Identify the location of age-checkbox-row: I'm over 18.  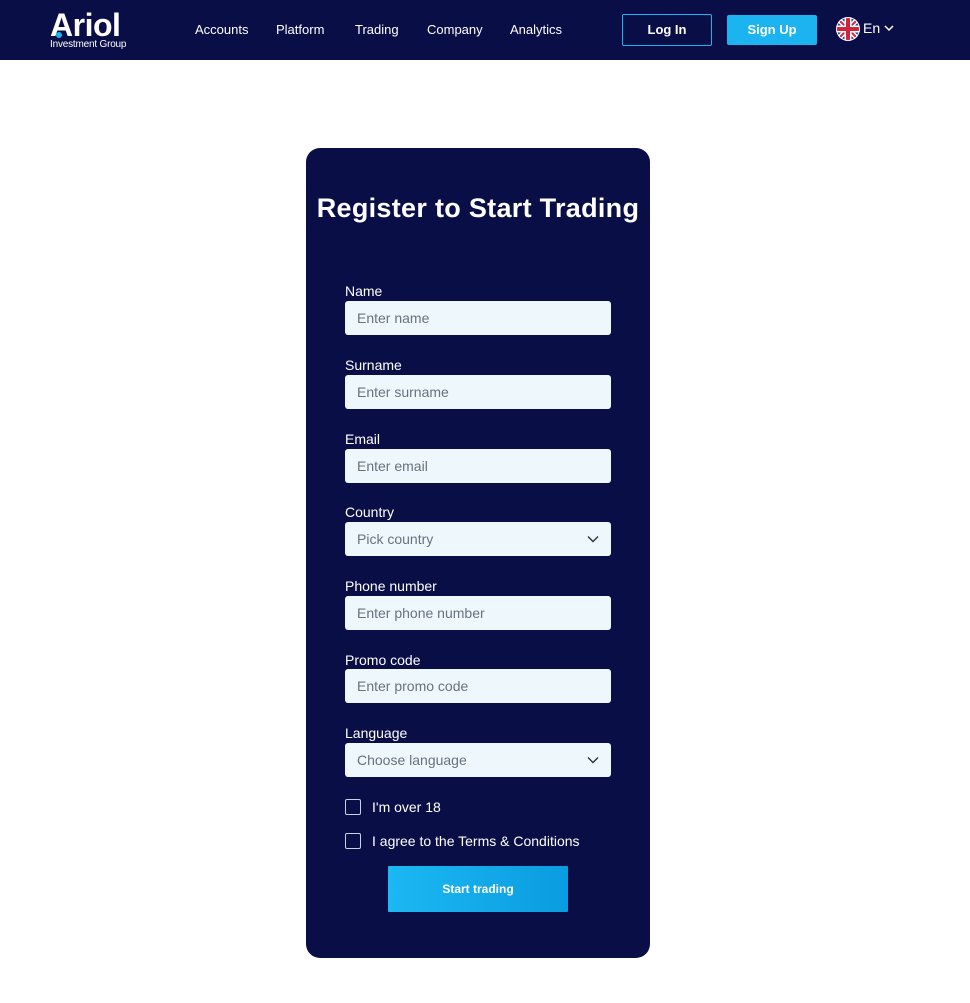
(478, 807).